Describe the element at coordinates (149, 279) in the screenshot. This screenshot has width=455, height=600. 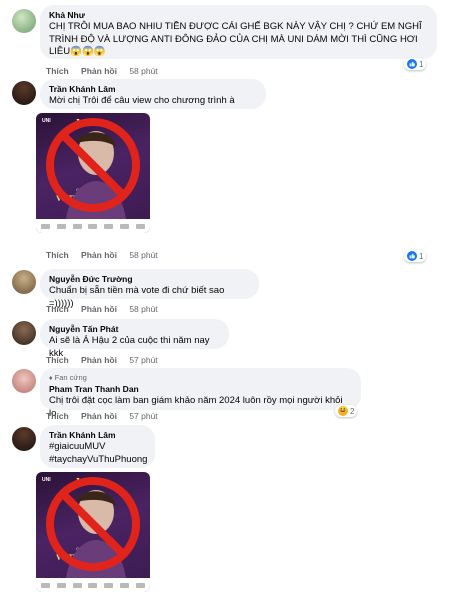
I see `comment-author: Nguyễn Đức Trường` at that location.